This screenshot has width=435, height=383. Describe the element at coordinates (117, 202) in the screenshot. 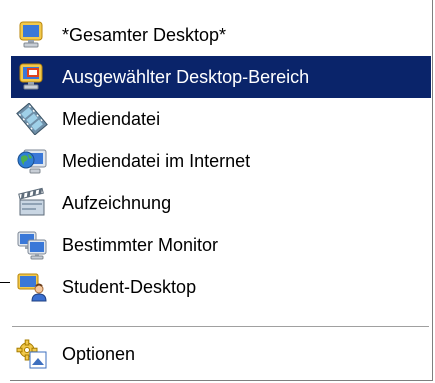

I see `menu-item-label: Aufzeichnung` at that location.